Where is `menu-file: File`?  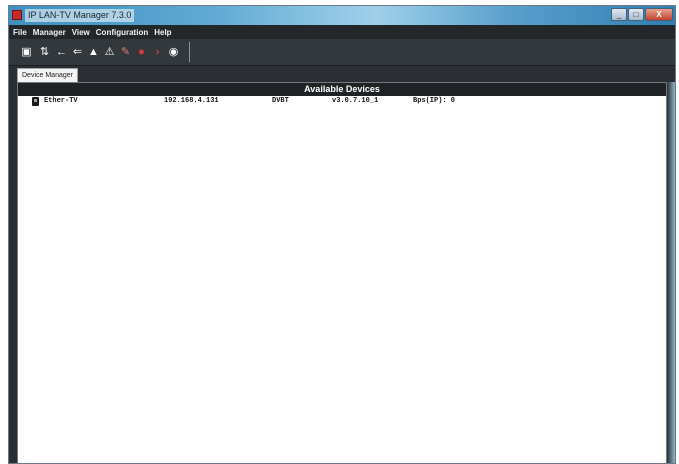 menu-file: File is located at coordinates (20, 32).